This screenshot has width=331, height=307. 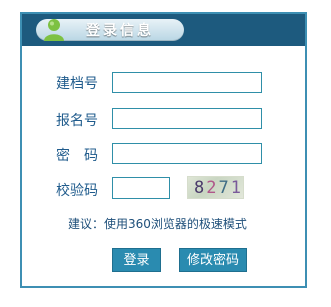 What do you see at coordinates (187, 153) in the screenshot?
I see `password-input` at bounding box center [187, 153].